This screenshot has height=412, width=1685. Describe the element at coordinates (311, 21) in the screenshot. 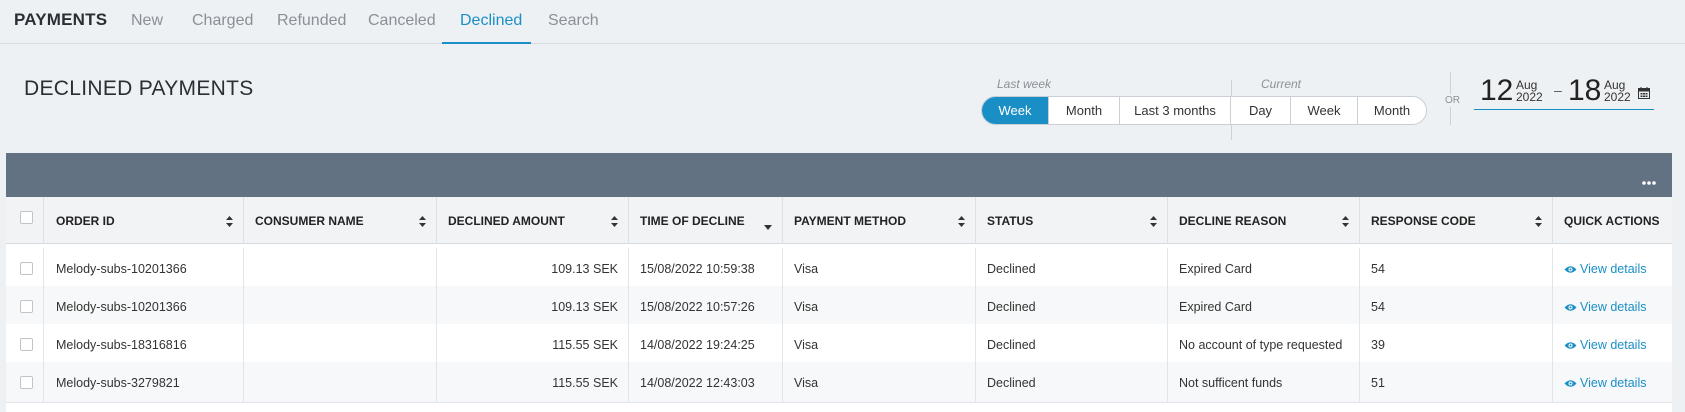

I see `tab-refunded: Refunded` at that location.